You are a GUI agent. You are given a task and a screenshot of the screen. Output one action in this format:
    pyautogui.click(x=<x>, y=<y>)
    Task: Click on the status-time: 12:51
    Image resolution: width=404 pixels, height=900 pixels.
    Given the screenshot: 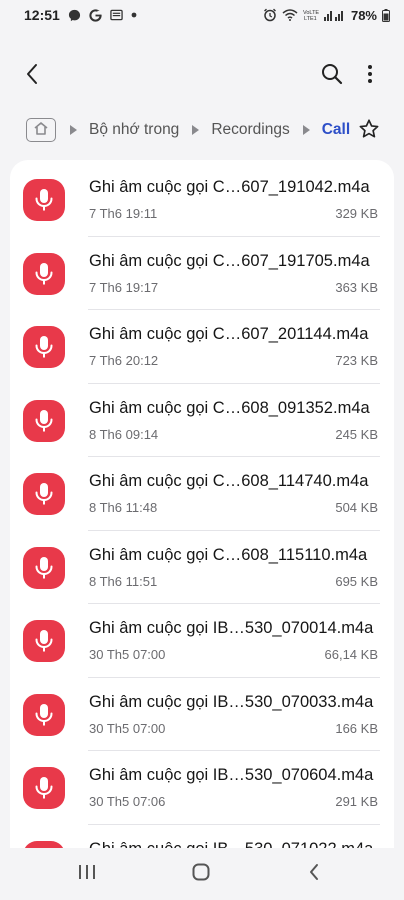 What is the action you would take?
    pyautogui.click(x=42, y=15)
    